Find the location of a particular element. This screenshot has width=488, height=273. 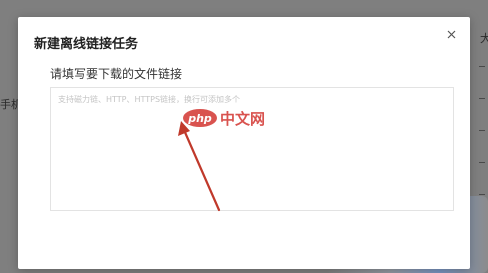

link-field-label: 请填写要下载的文件链接 is located at coordinates (116, 74).